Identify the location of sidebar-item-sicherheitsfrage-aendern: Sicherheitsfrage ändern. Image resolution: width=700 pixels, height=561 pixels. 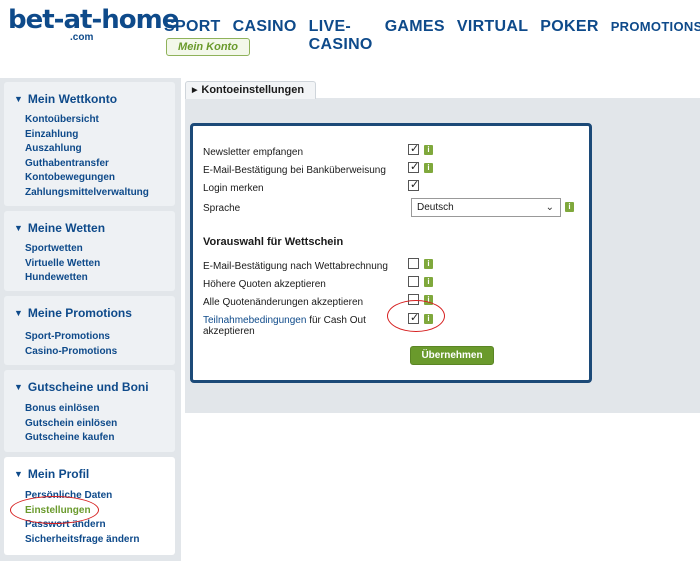
(82, 540).